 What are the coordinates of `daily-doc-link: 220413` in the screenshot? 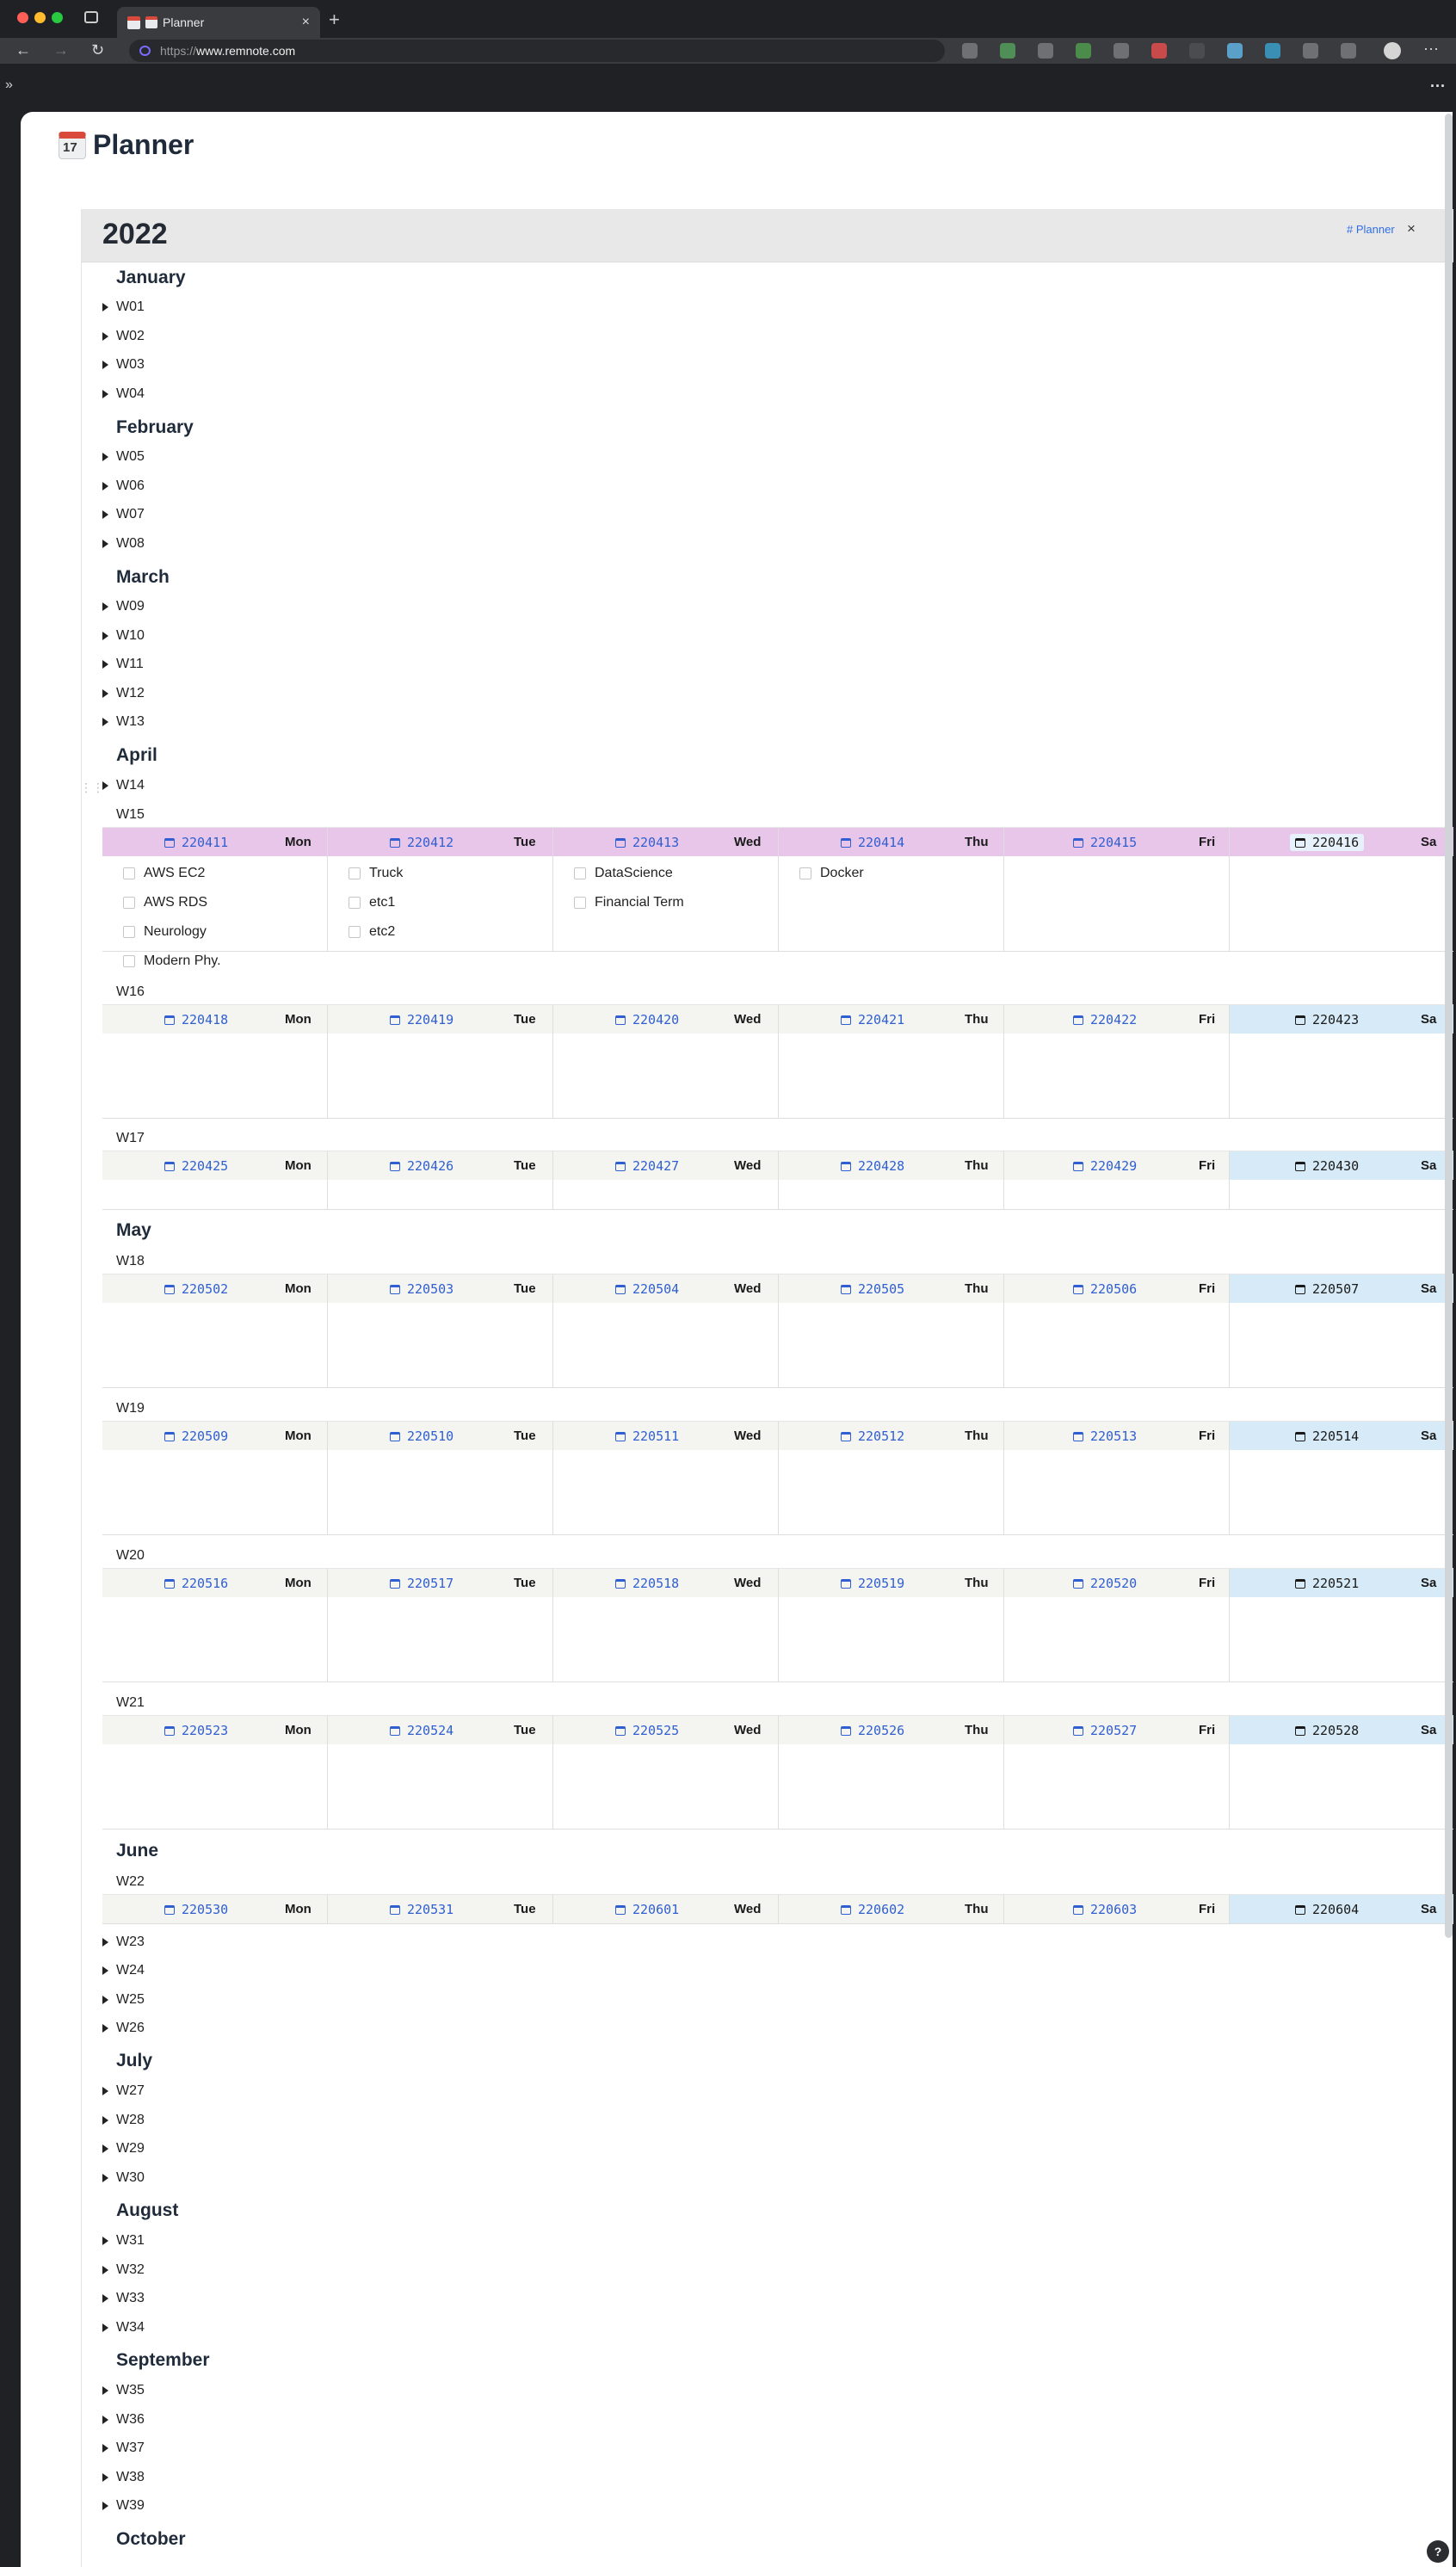 It's located at (647, 842).